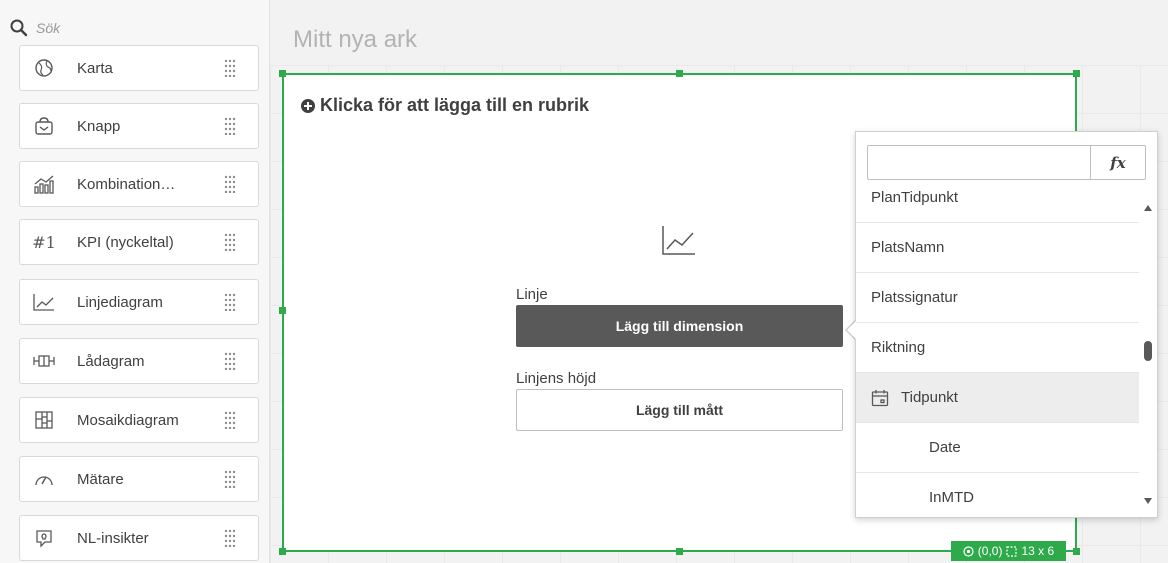 The width and height of the screenshot is (1168, 563). Describe the element at coordinates (308, 105) in the screenshot. I see `add-circle-icon` at that location.